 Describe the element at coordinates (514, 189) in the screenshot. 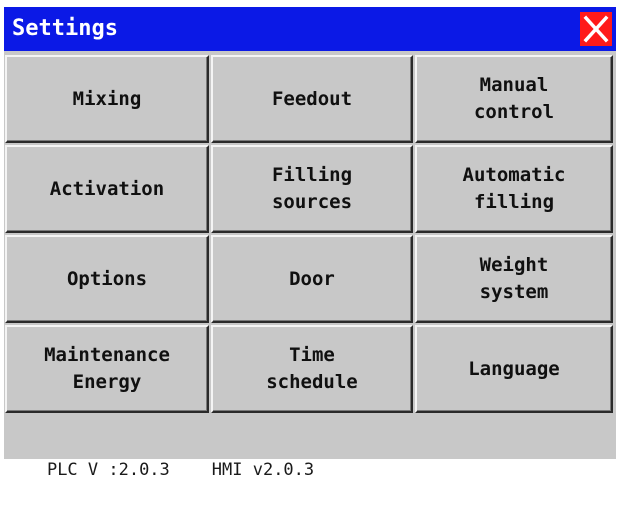

I see `automatic-filling-button: Automatic filling` at that location.